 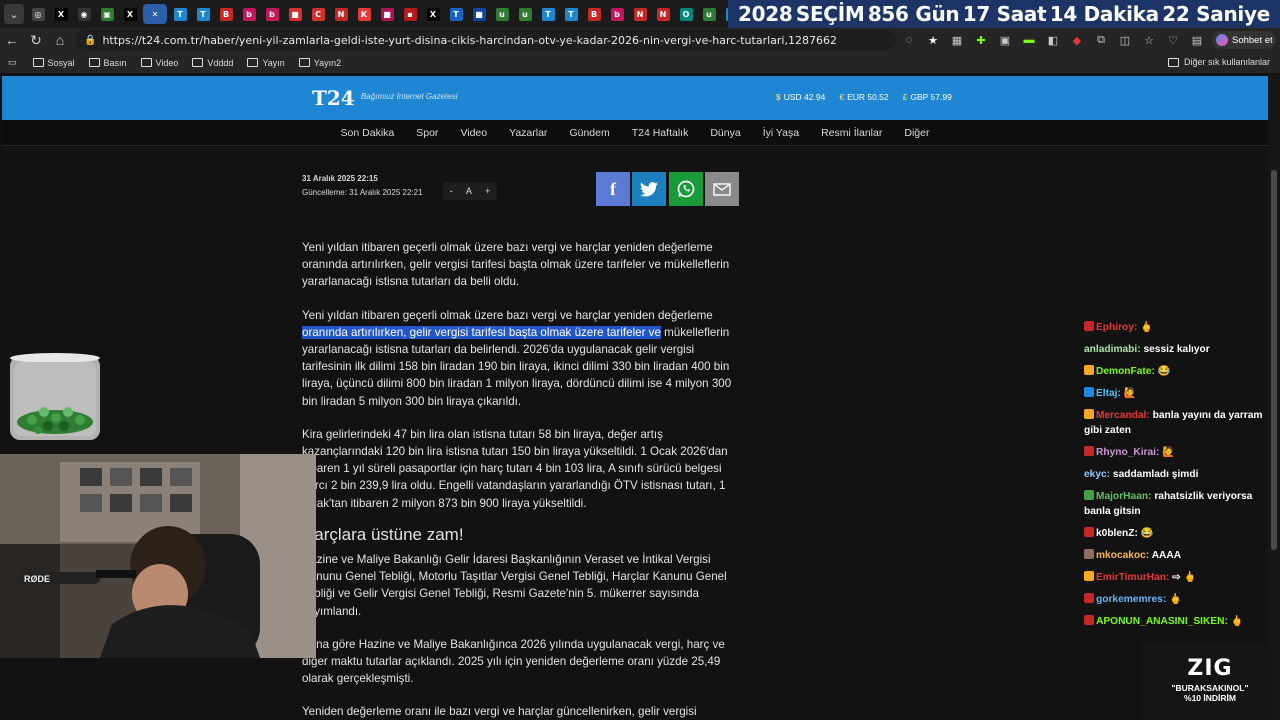 What do you see at coordinates (427, 133) in the screenshot?
I see `nav-spor: Spor` at bounding box center [427, 133].